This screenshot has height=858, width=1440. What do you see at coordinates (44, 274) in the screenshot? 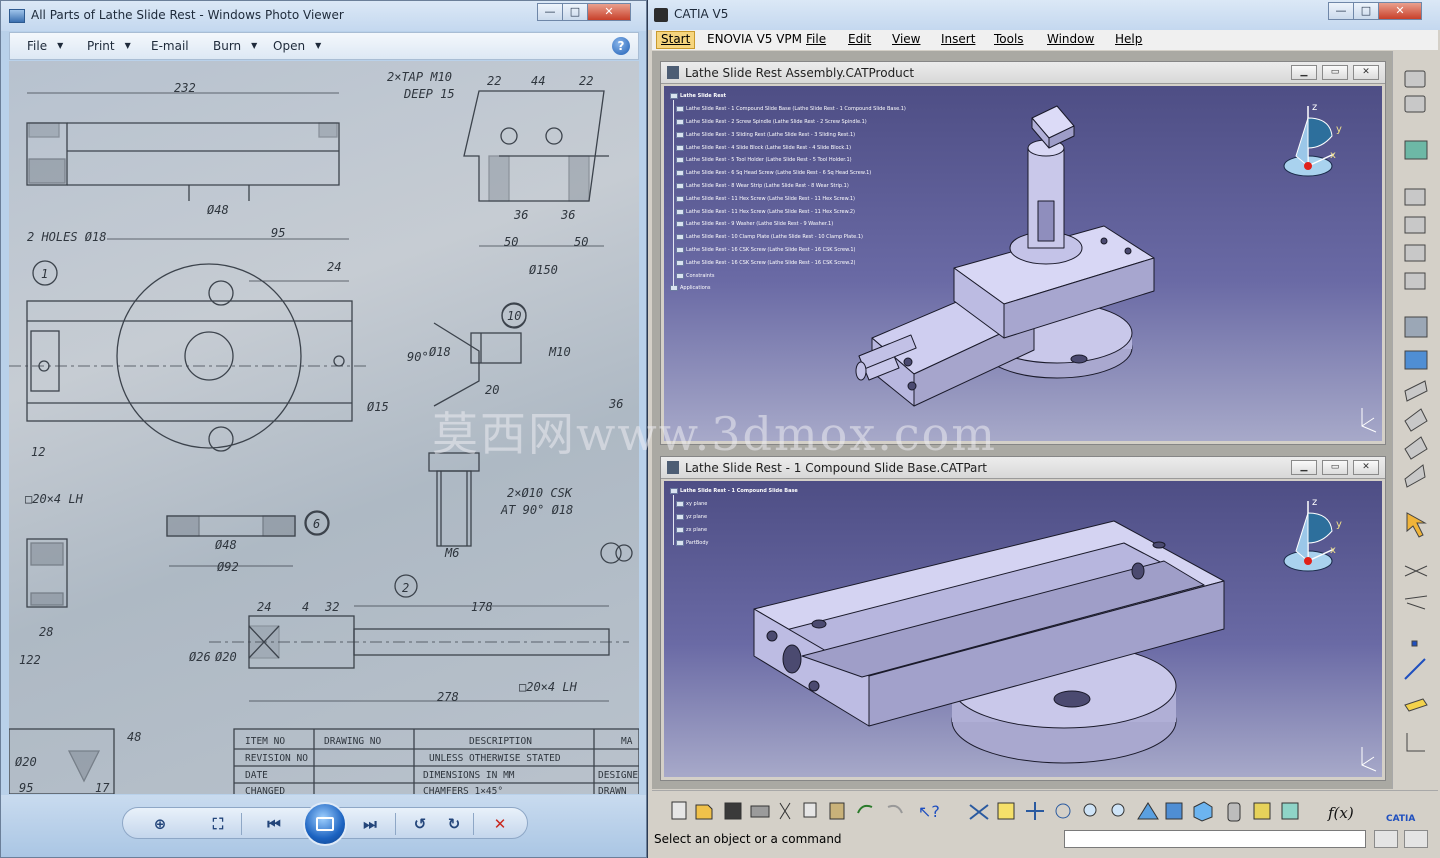
I see `dim-text: 1` at bounding box center [44, 274].